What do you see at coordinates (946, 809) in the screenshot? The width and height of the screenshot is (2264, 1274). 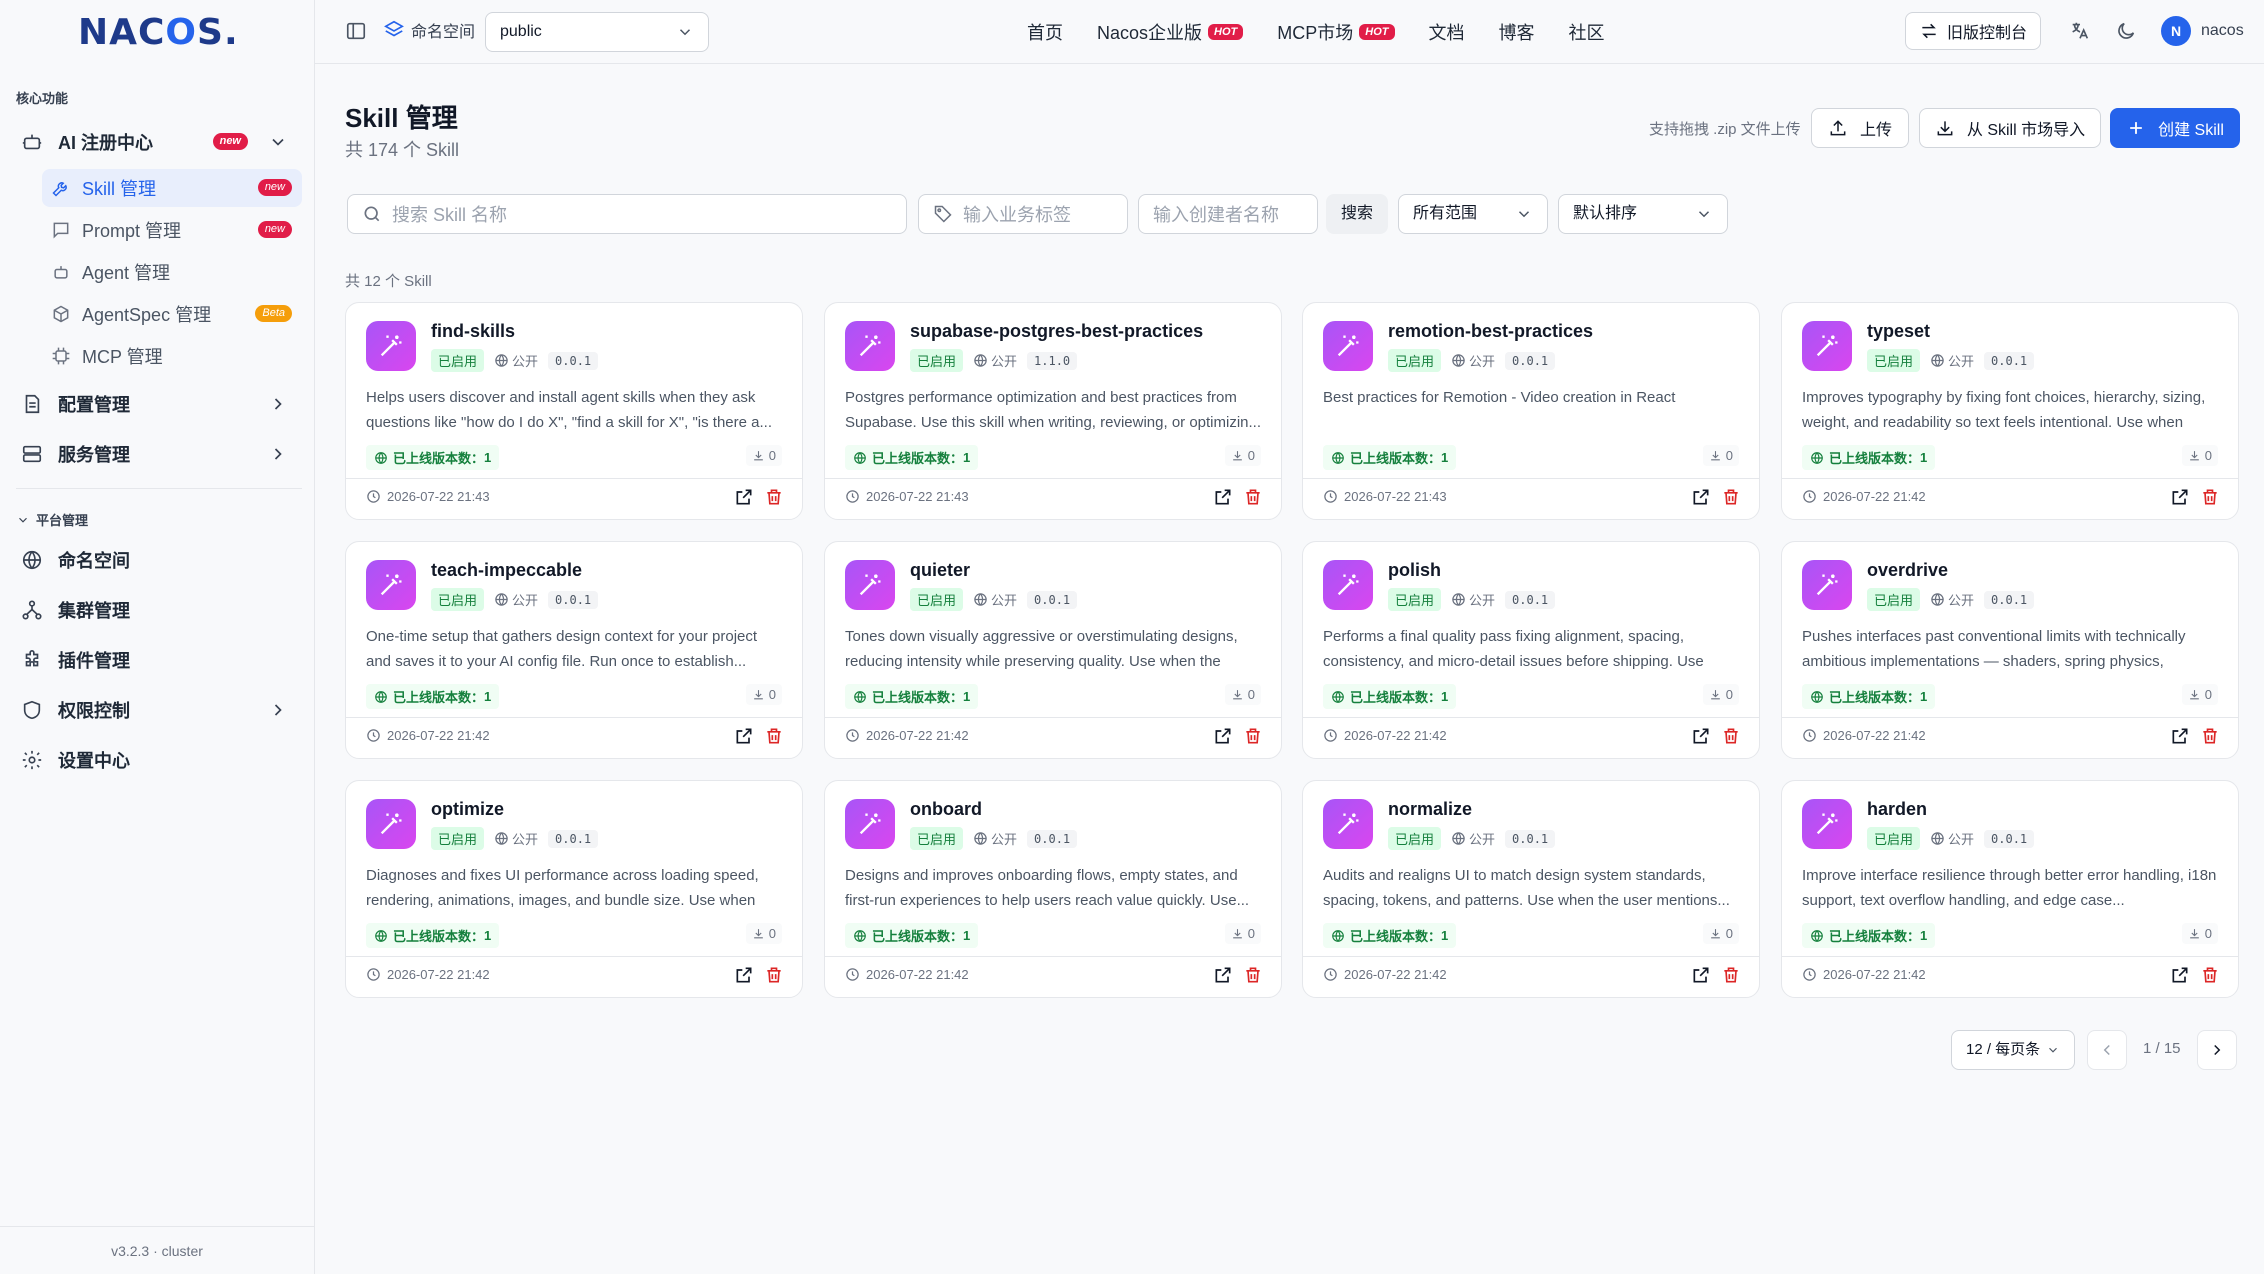 I see `skill-name: onboard` at bounding box center [946, 809].